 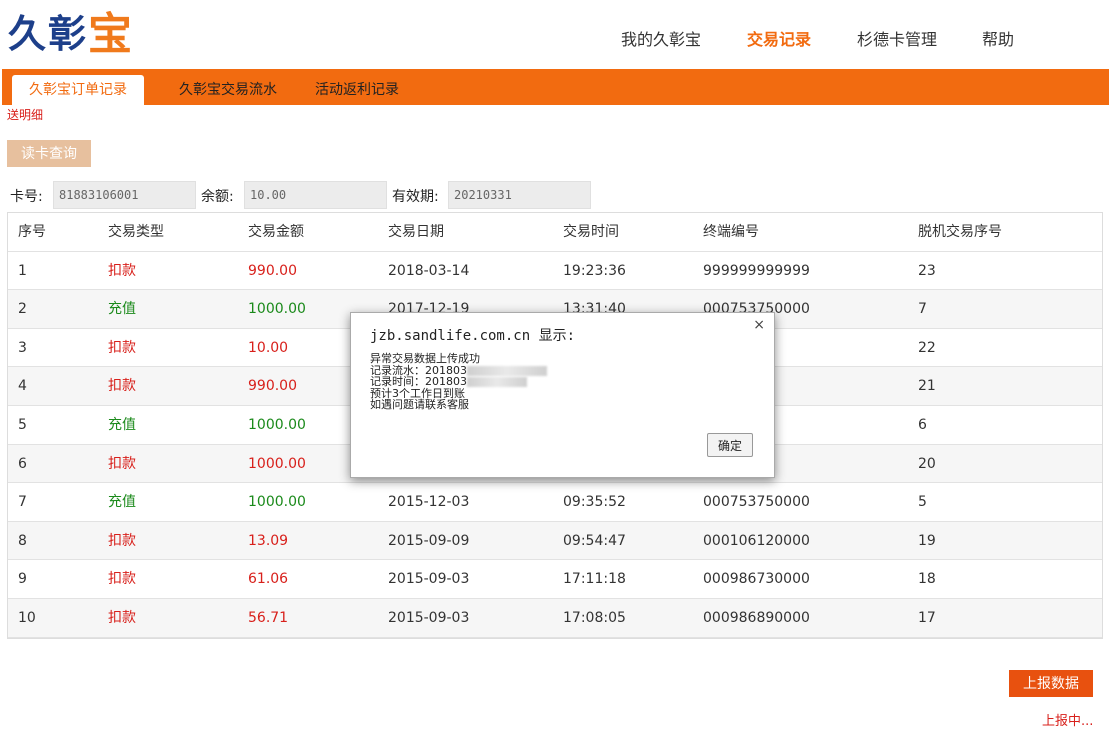 What do you see at coordinates (756, 270) in the screenshot?
I see `cell-terminal: 999999999999` at bounding box center [756, 270].